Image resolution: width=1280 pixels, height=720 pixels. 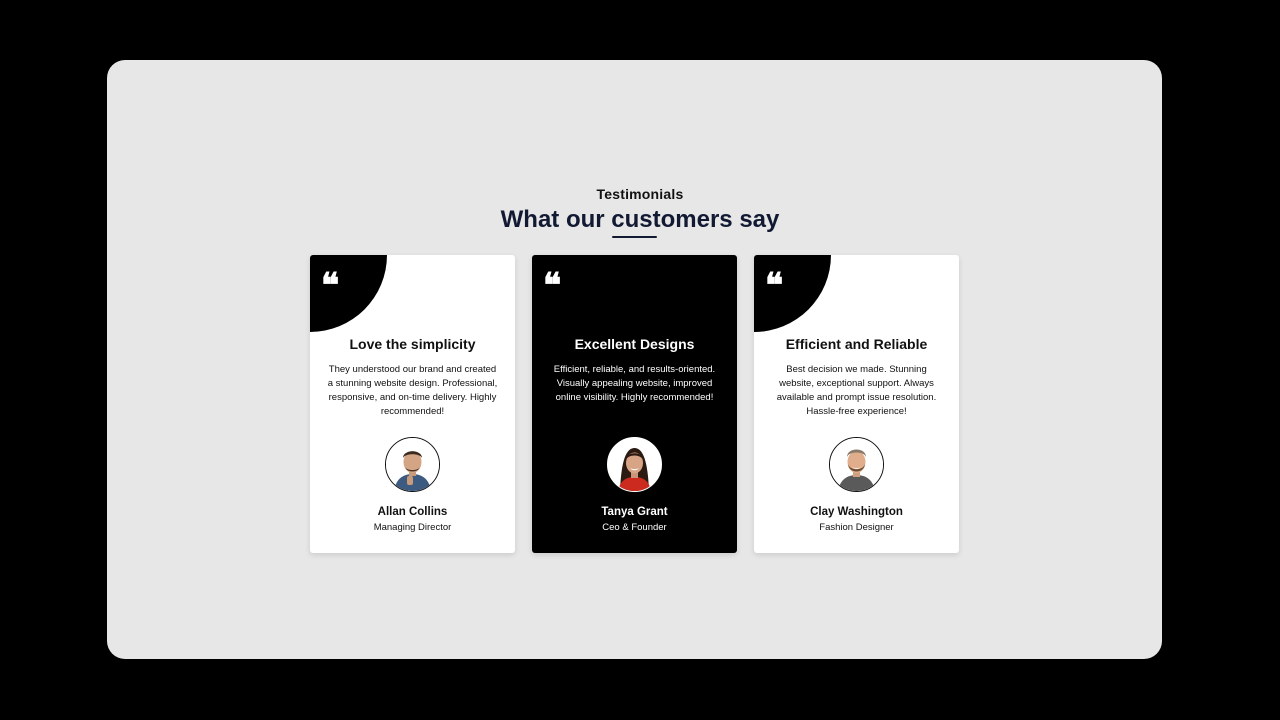 What do you see at coordinates (412, 512) in the screenshot?
I see `person-name: Allan Collins` at bounding box center [412, 512].